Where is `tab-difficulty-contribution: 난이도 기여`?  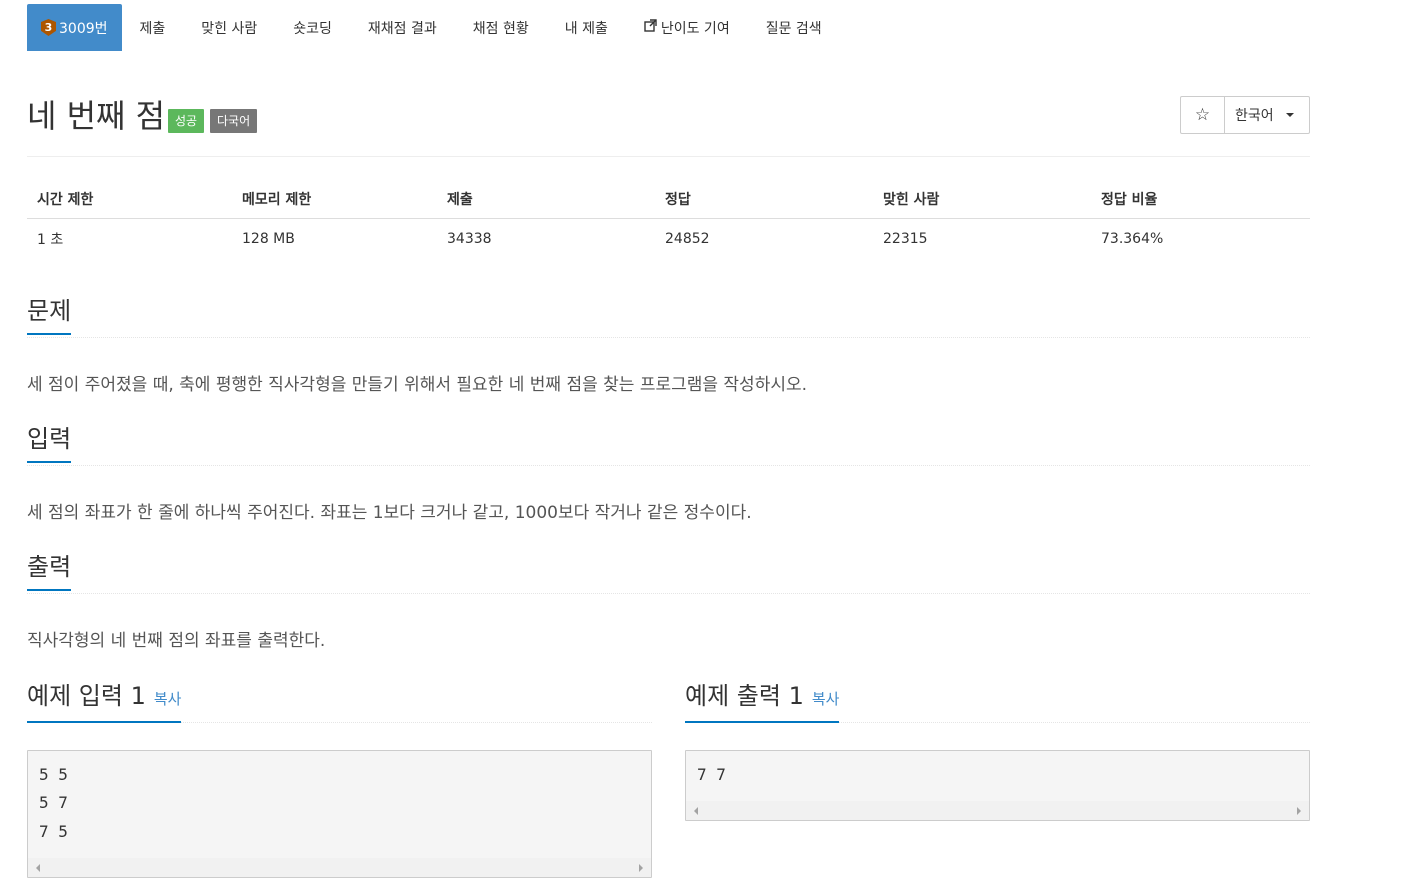
tab-difficulty-contribution: 난이도 기여 is located at coordinates (687, 27).